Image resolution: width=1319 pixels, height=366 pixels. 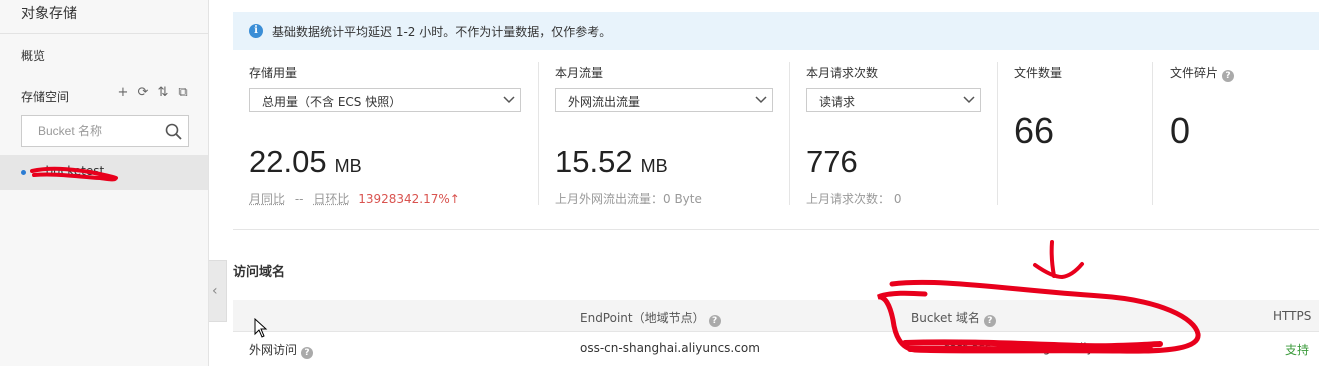 I want to click on storage-type-select: 总用量（不含 ECS 快照）, so click(x=385, y=100).